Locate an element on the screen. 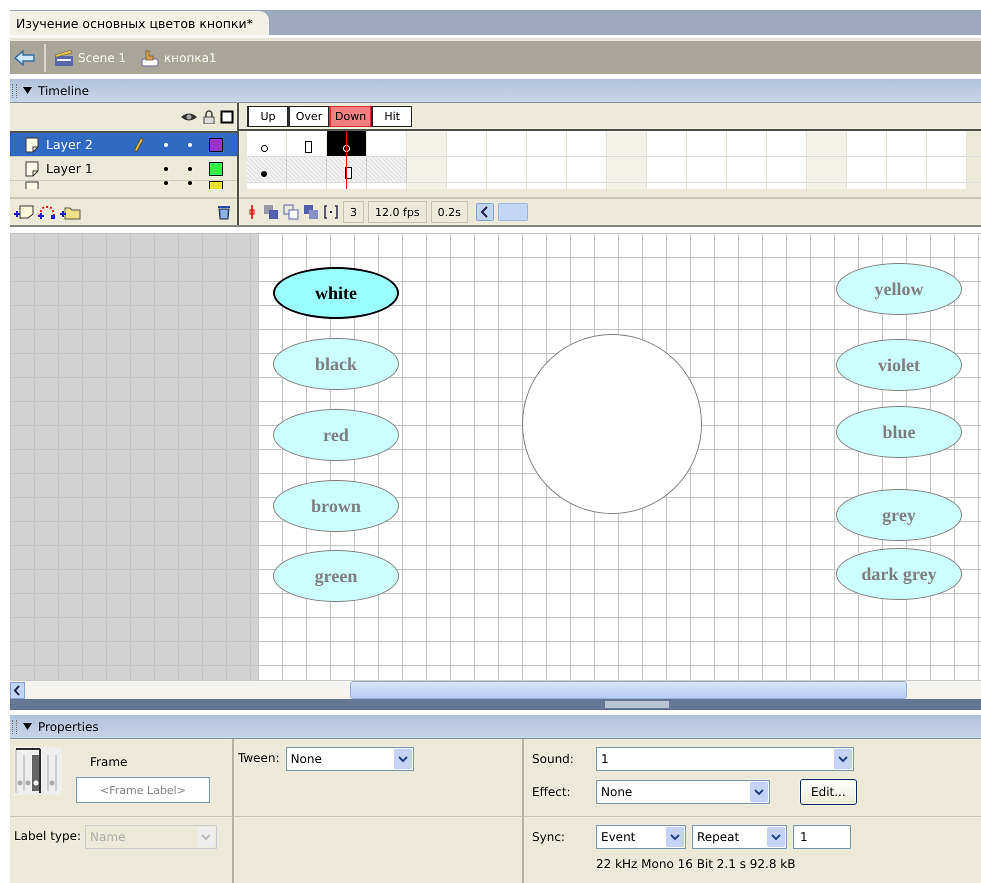  frame-end-icon is located at coordinates (308, 147).